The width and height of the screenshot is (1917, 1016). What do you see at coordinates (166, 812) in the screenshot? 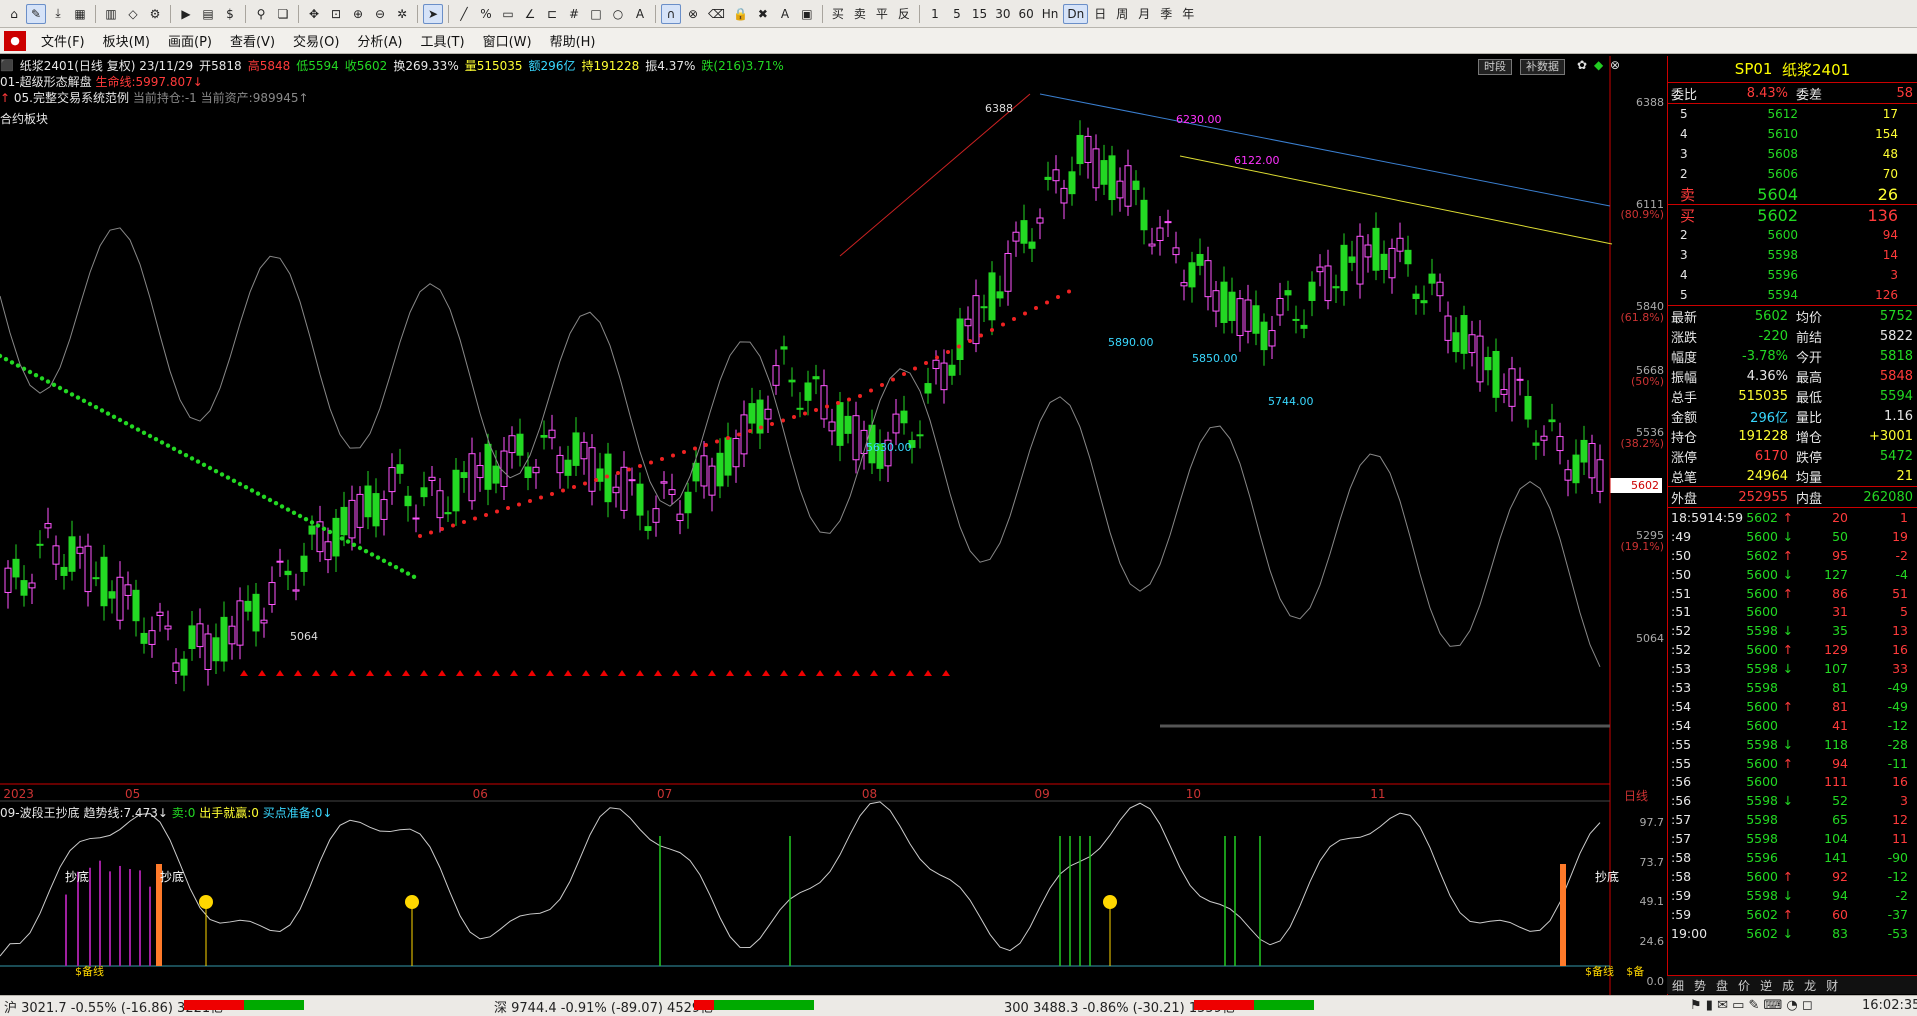
I see `sub-indicator-header: 09-波段王抄底 趋势线:7.473↓ 卖:0 出手就赢:0 买点准备:0↓` at bounding box center [166, 812].